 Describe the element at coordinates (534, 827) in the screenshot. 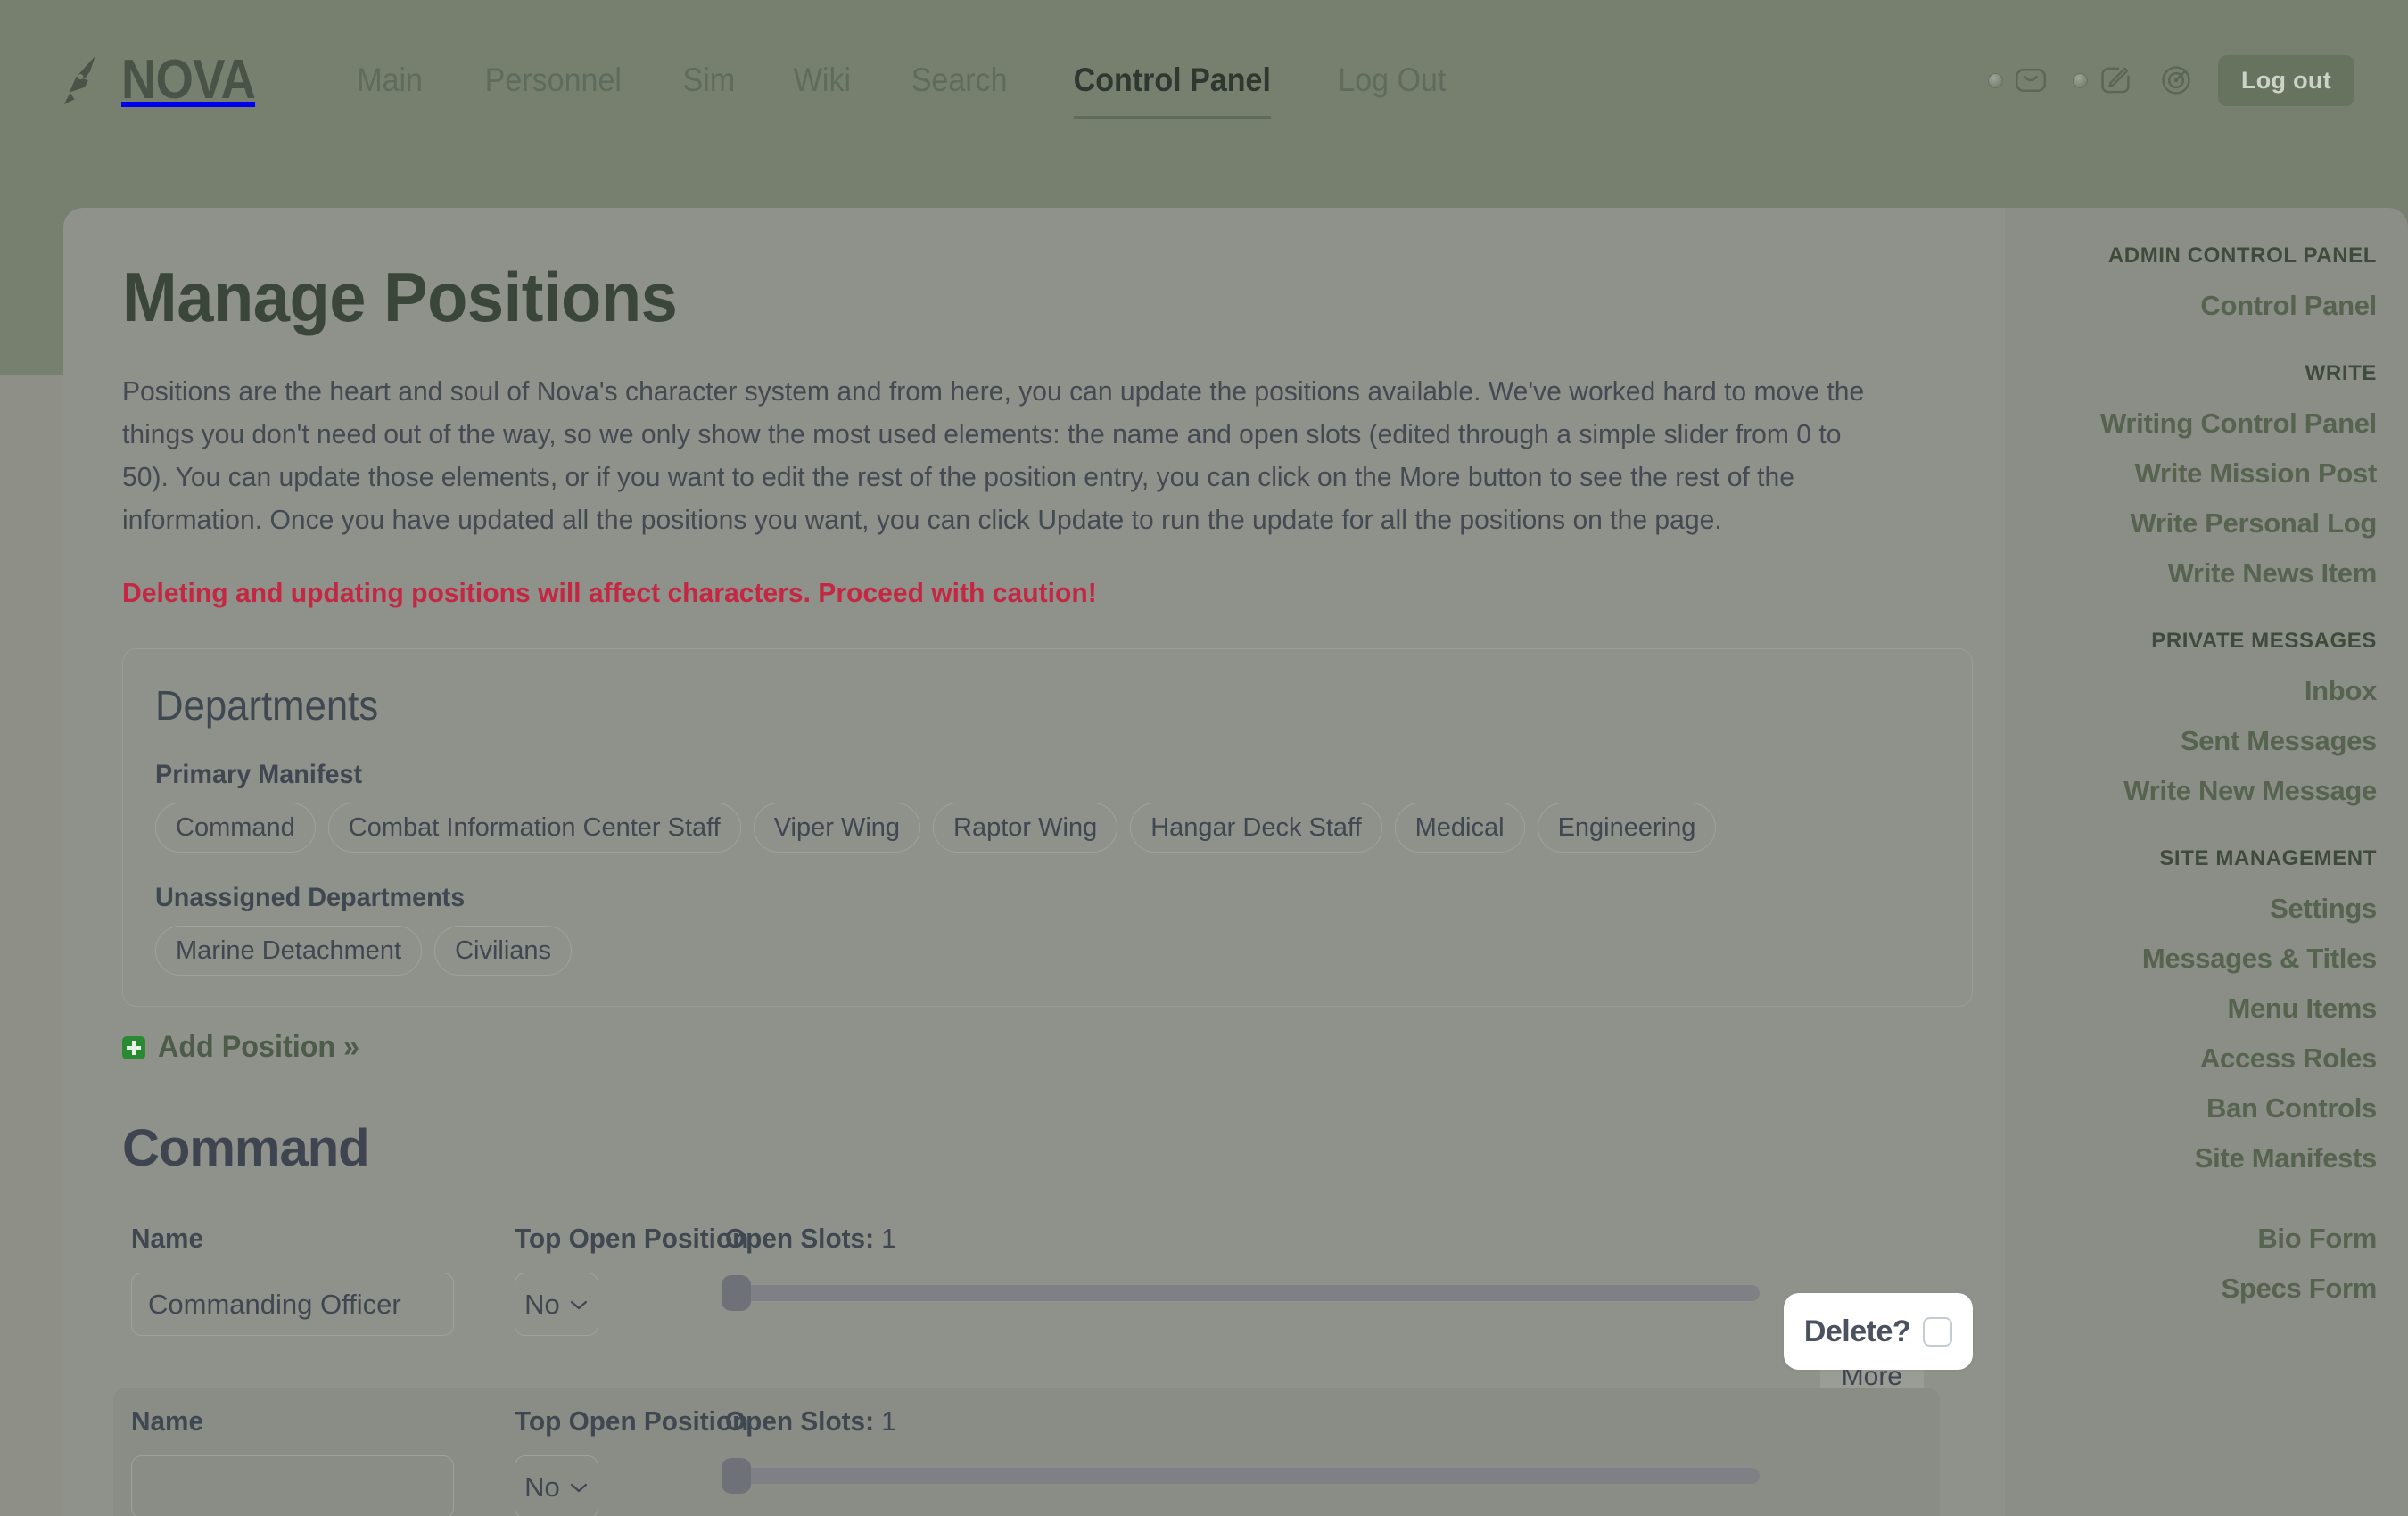

I see `department-chip-cic-staff: Combat Information Center Staff` at that location.